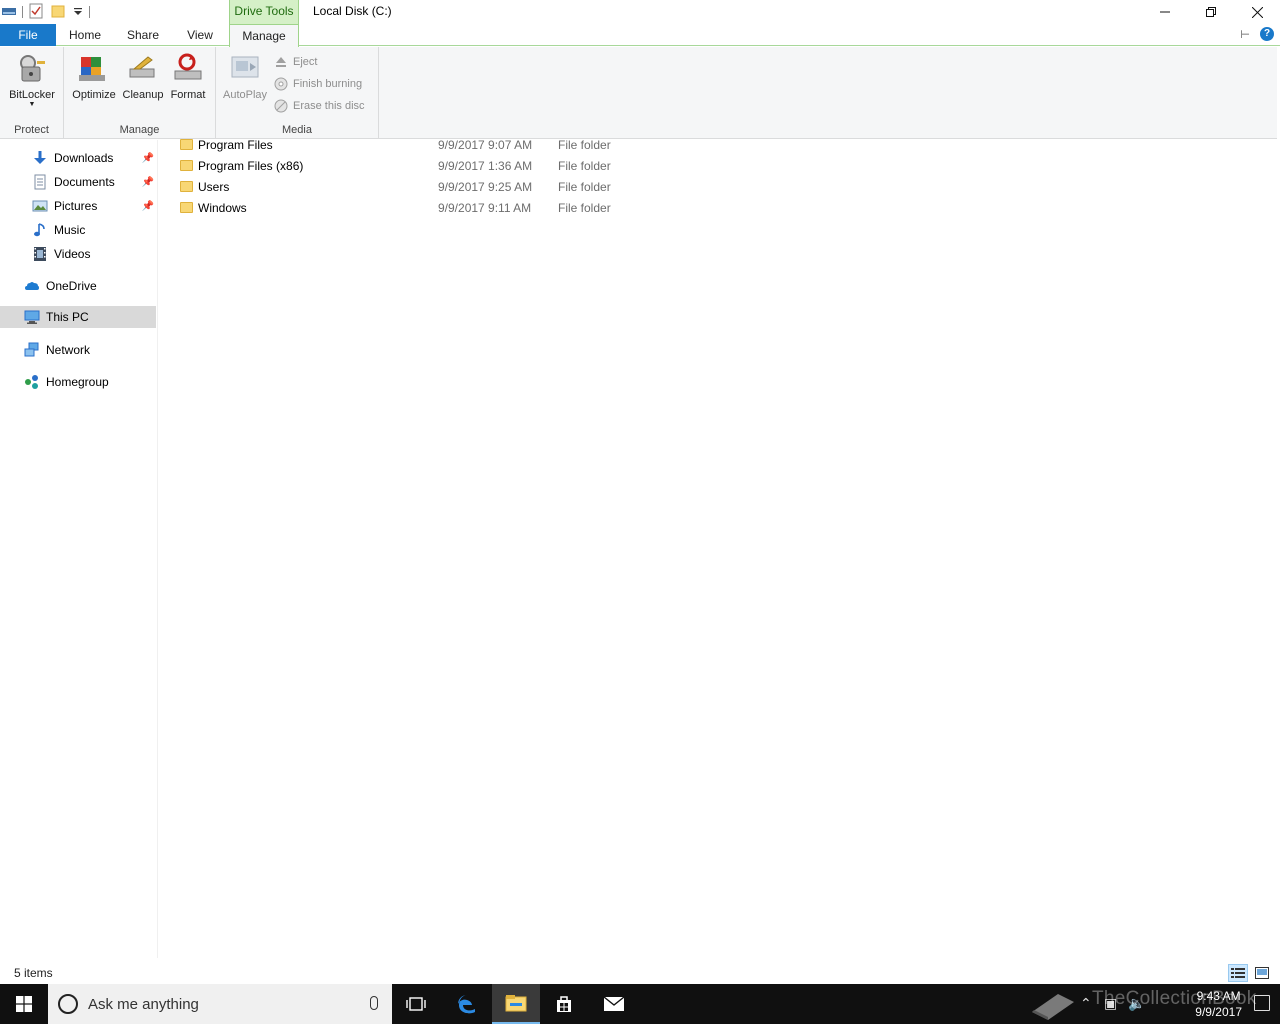  Describe the element at coordinates (188, 95) in the screenshot. I see `format-label: Format` at that location.